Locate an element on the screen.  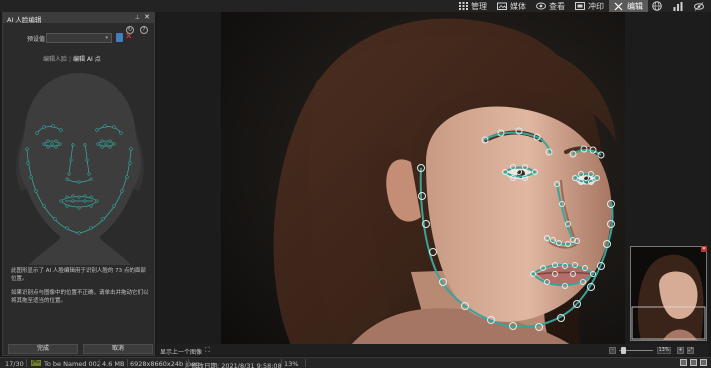
chevron-down-icon: ▾ is located at coordinates (106, 38).